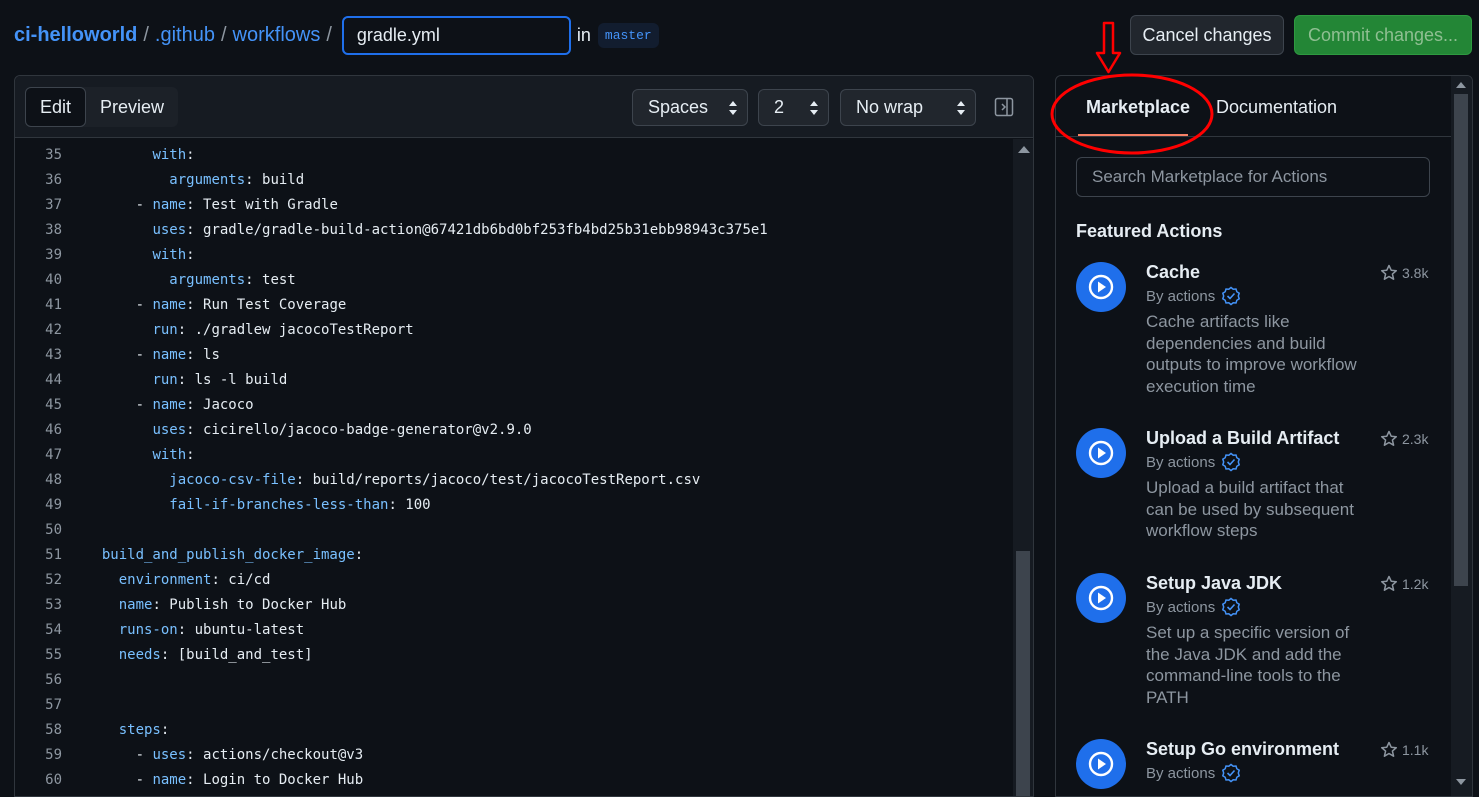 The image size is (1479, 797). What do you see at coordinates (56, 107) in the screenshot?
I see `tab-edit: Edit` at bounding box center [56, 107].